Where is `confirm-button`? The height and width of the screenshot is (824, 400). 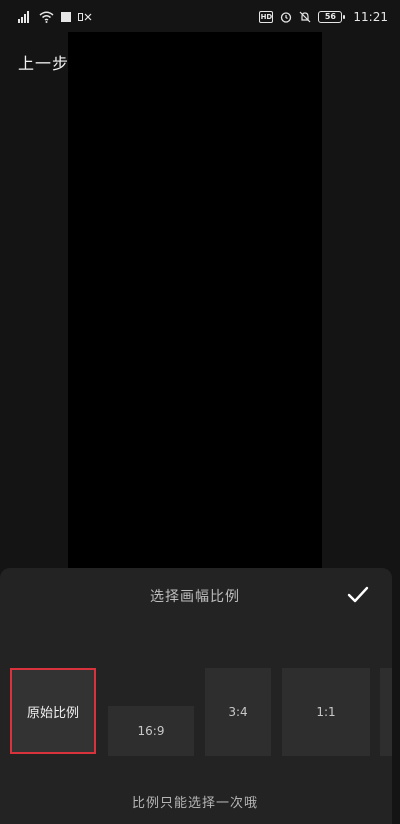 confirm-button is located at coordinates (358, 595).